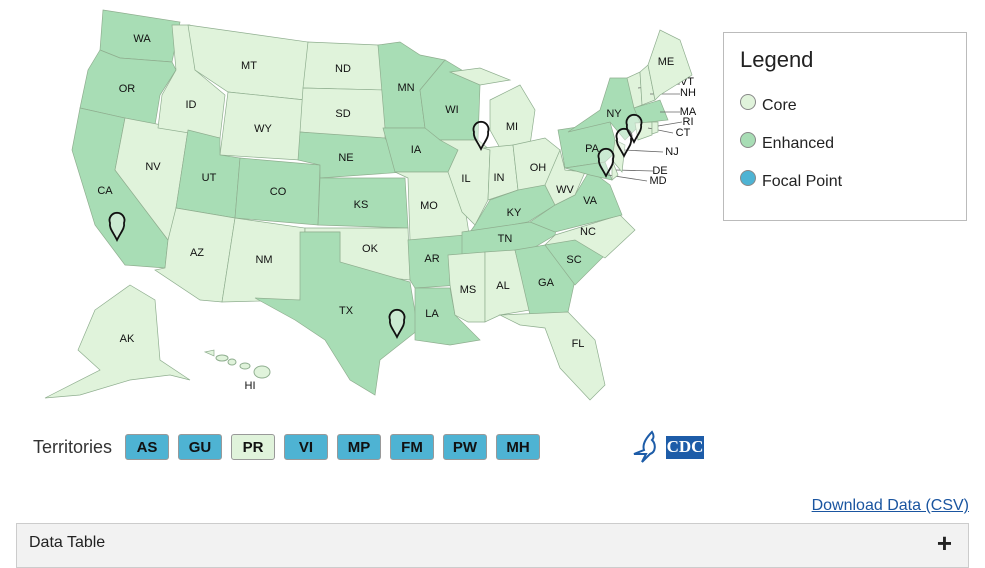  I want to click on state-label-TN: TN, so click(505, 239).